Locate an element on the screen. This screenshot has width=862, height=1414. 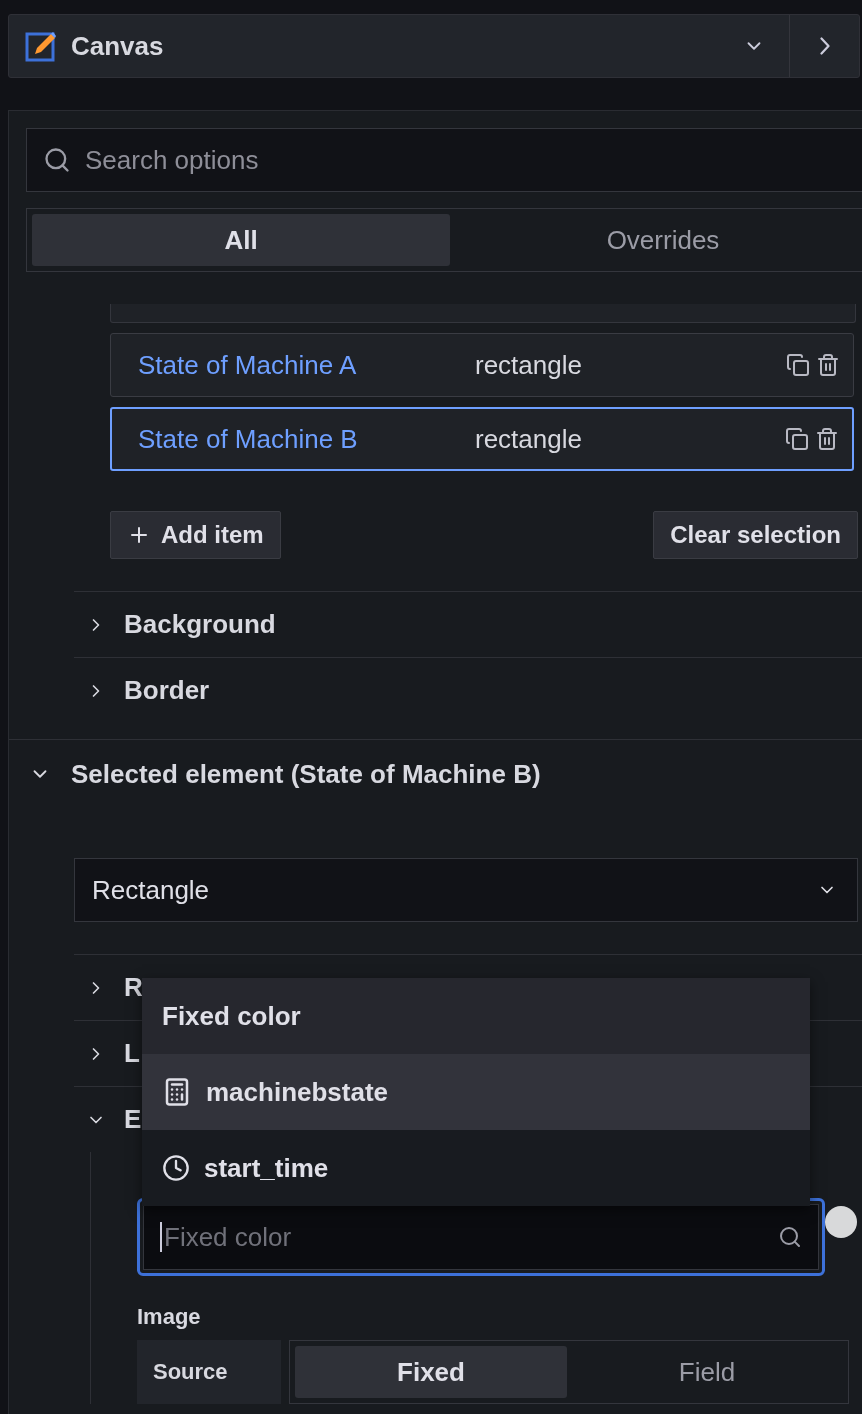
element-row: State of Machine A rectangle is located at coordinates (482, 365).